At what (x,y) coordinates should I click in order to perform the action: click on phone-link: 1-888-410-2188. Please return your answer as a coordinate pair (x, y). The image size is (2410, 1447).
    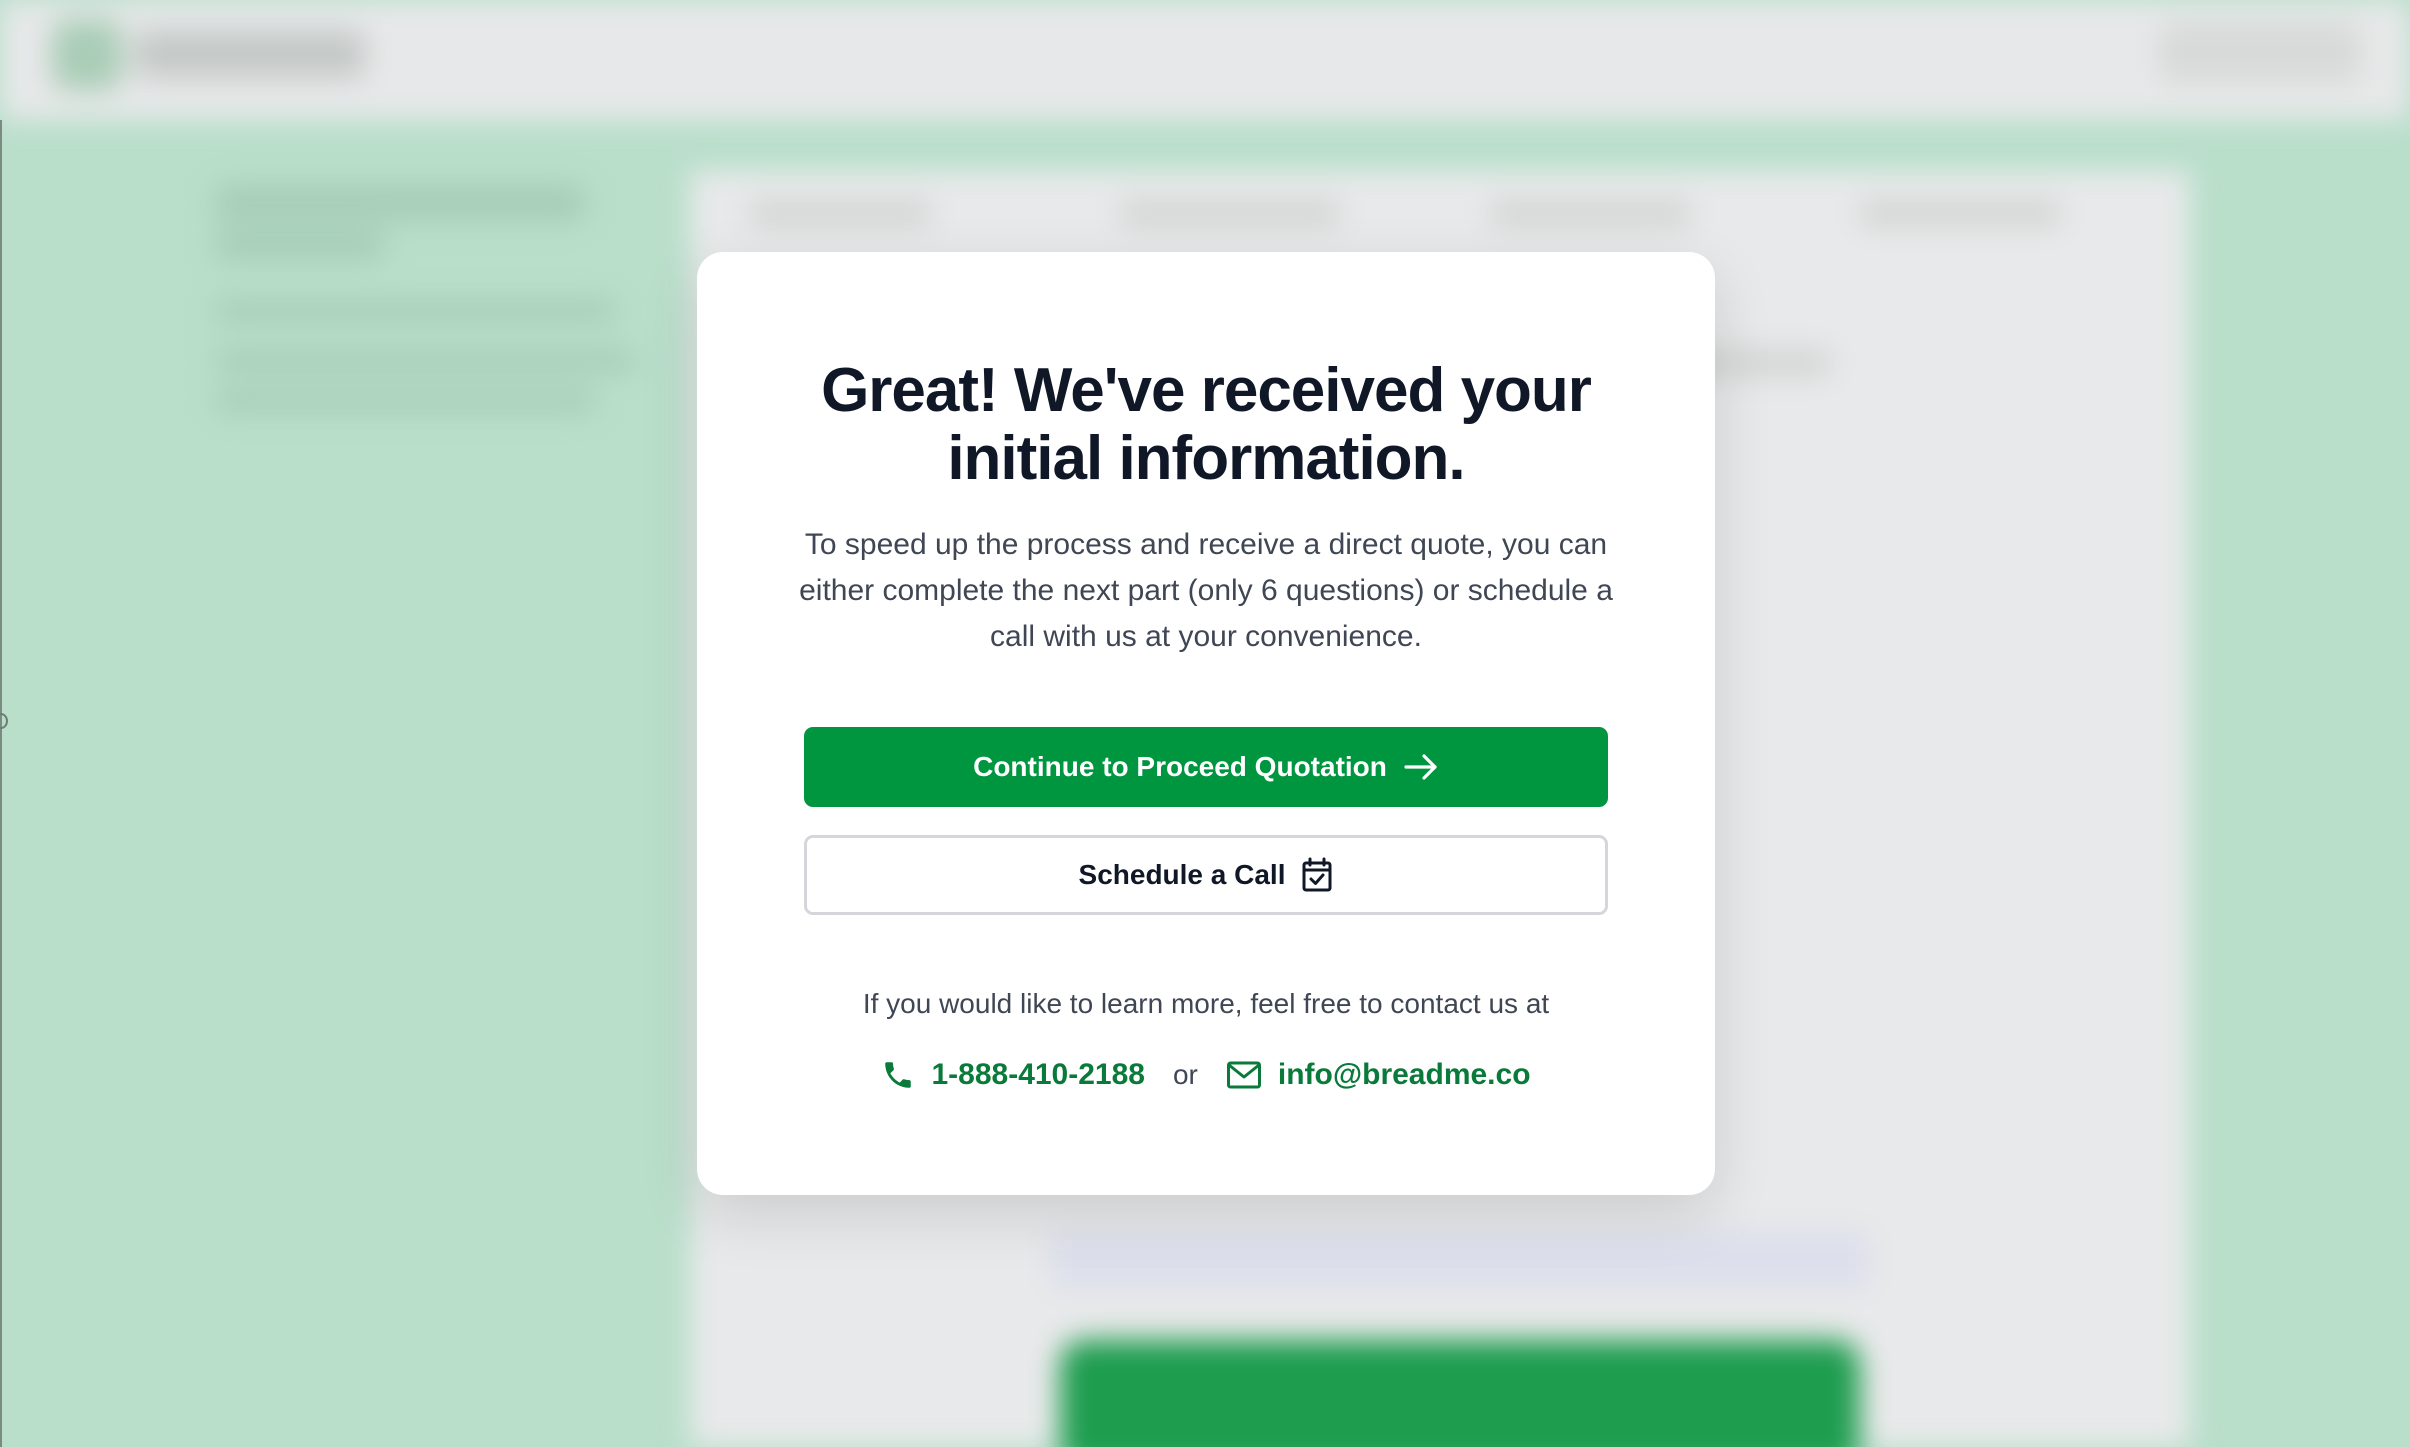
    Looking at the image, I should click on (1013, 1075).